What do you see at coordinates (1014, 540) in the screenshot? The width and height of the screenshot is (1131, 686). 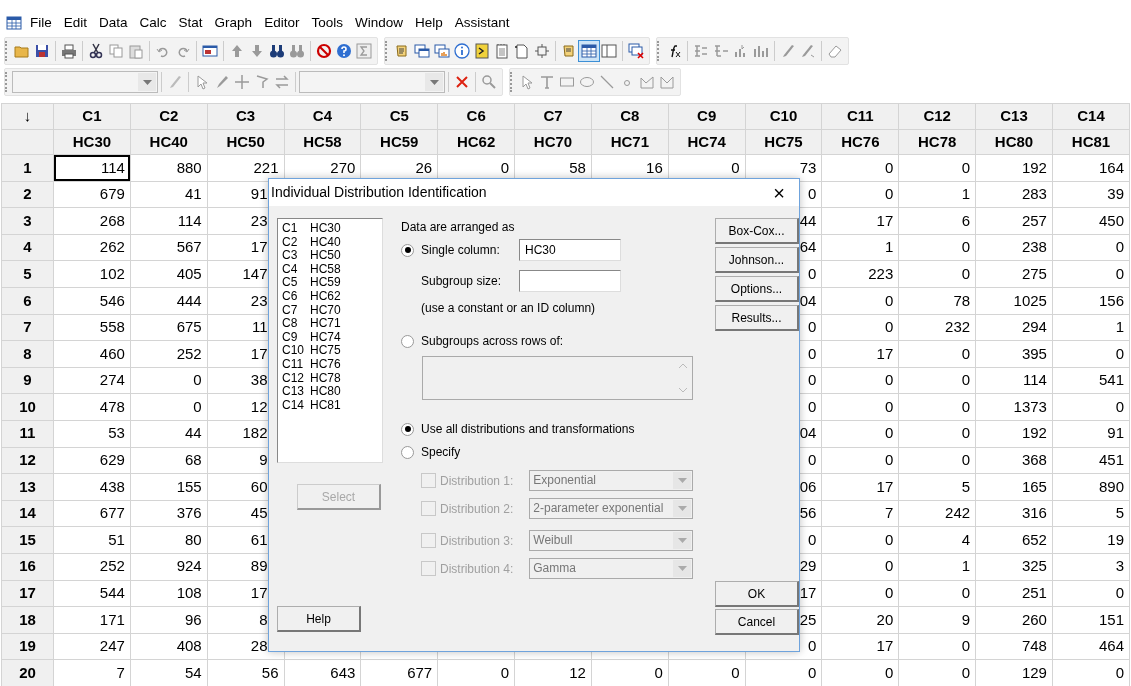 I see `table-cell: 652` at bounding box center [1014, 540].